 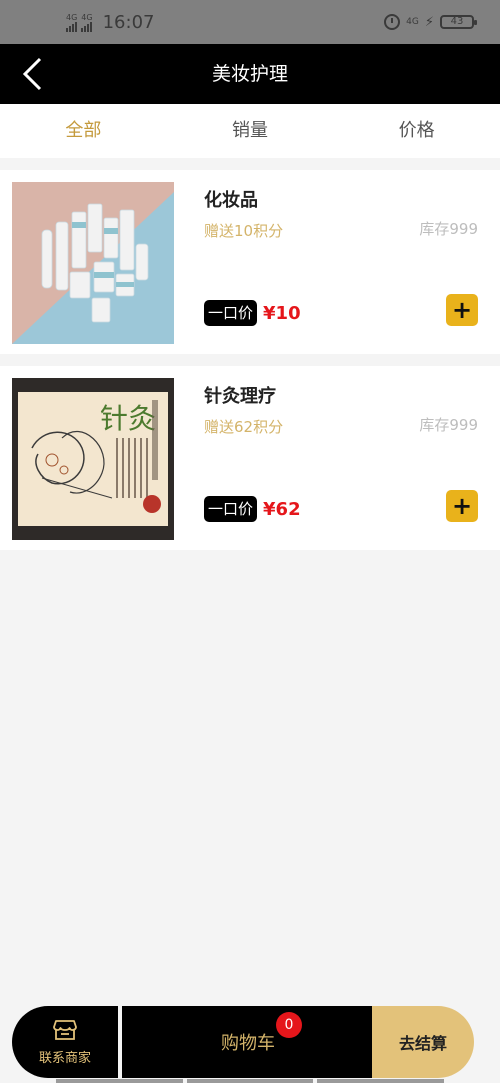 I want to click on contact-merchant-label: 联系商家, so click(x=64, y=1058).